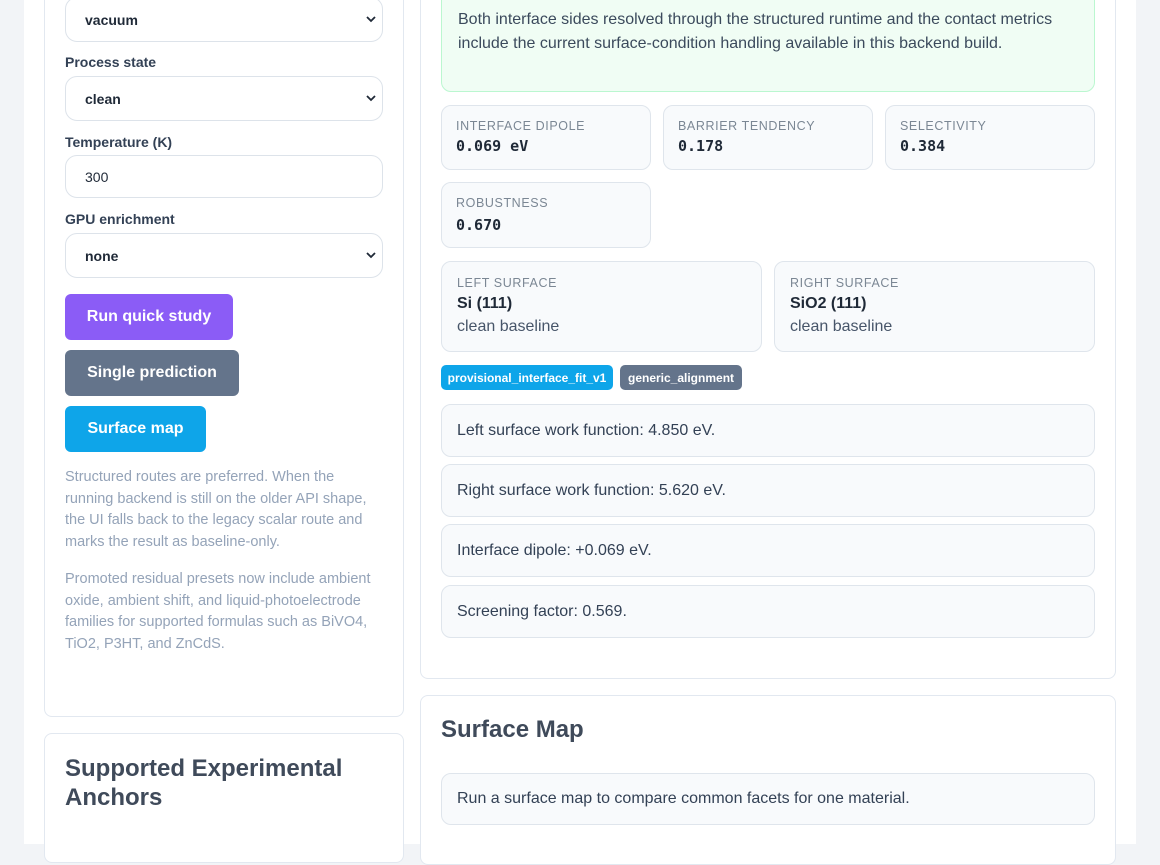 Image resolution: width=1160 pixels, height=865 pixels. What do you see at coordinates (841, 326) in the screenshot?
I see `right-surface-state: clean baseline` at bounding box center [841, 326].